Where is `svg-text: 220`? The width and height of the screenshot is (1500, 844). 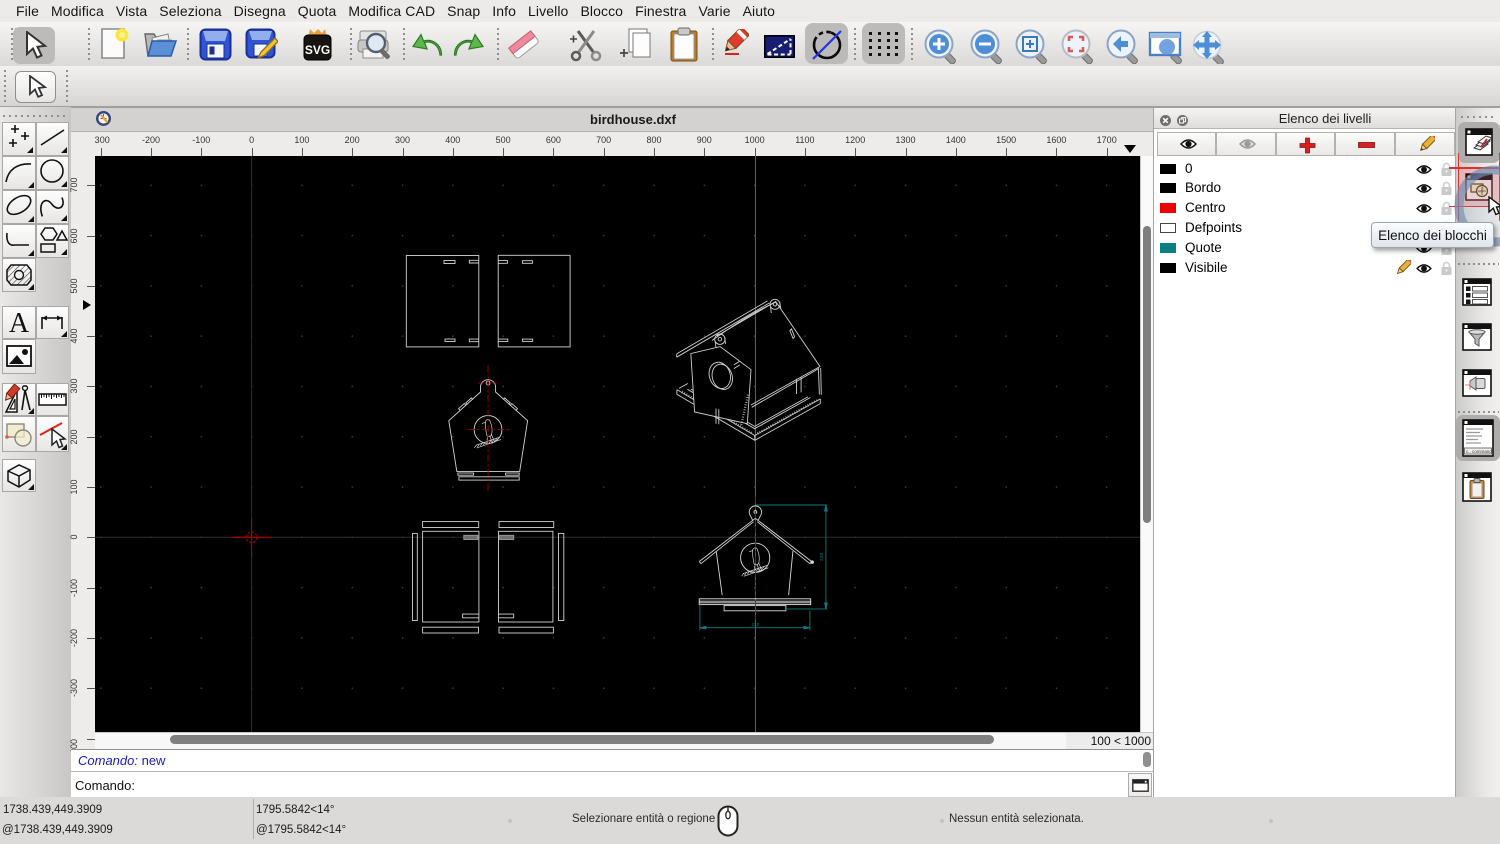 svg-text: 220 is located at coordinates (755, 625).